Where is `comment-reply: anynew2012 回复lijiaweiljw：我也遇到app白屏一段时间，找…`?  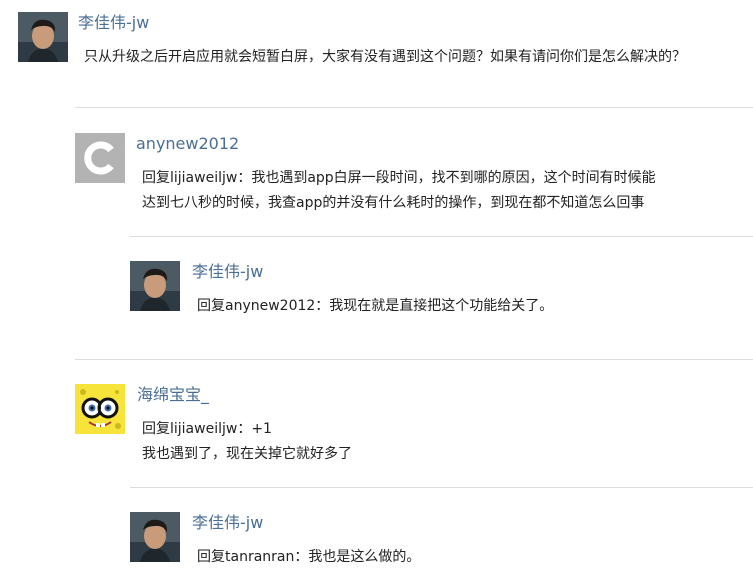 comment-reply: anynew2012 回复lijiaweiljw：我也遇到app白屏一段时间，找… is located at coordinates (414, 173).